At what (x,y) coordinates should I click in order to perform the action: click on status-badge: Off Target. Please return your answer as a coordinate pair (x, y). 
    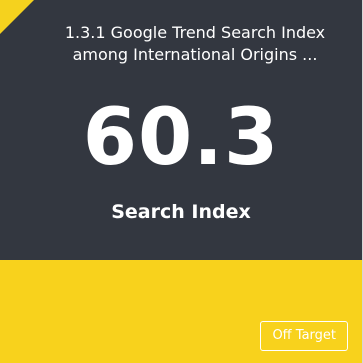
    Looking at the image, I should click on (304, 336).